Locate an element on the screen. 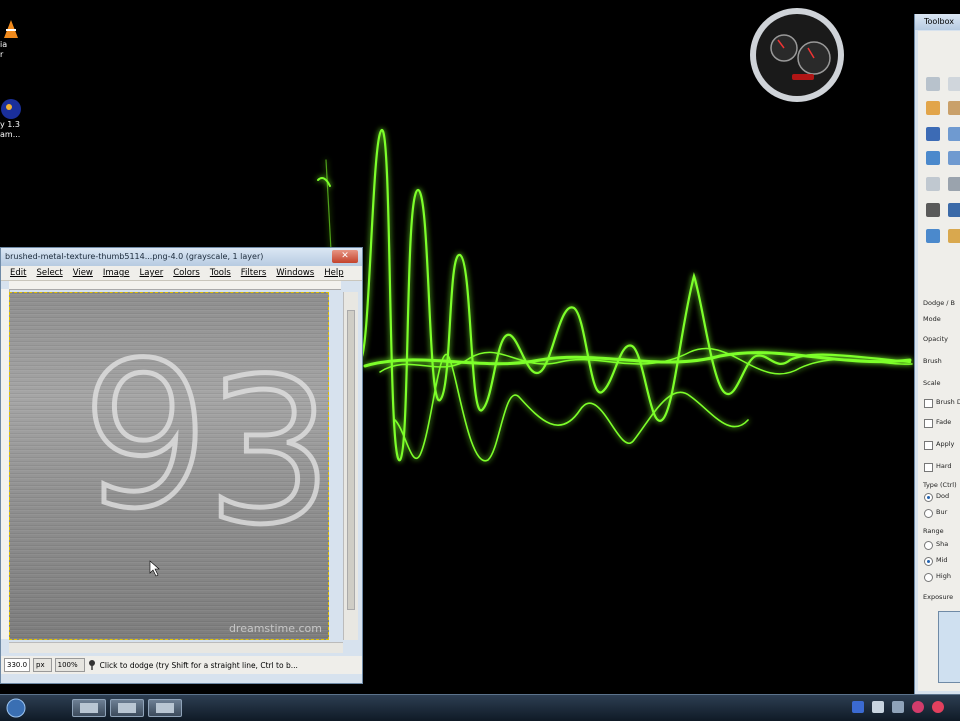 This screenshot has width=960, height=721. tray-volume-icon is located at coordinates (898, 707).